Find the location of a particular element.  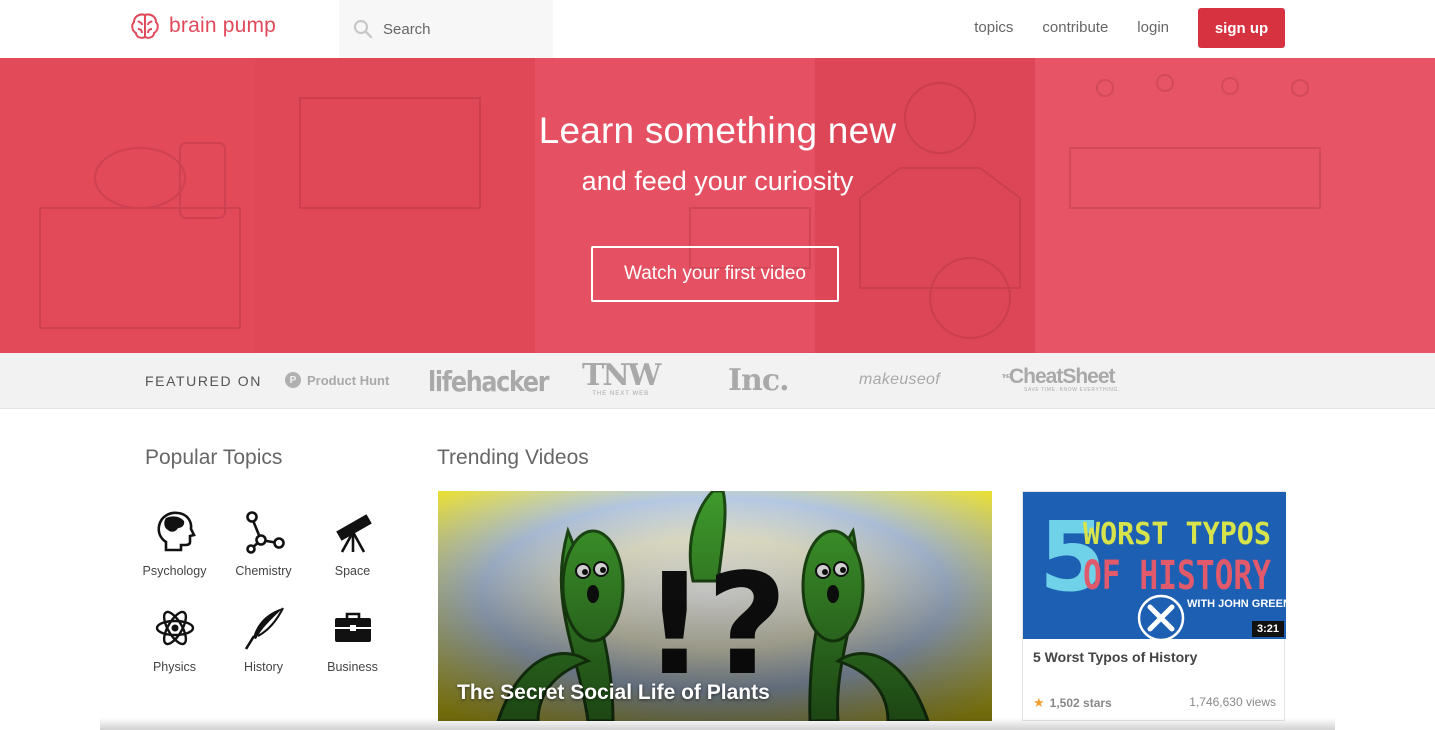

makeuseof-logo: makeuseof is located at coordinates (899, 380).